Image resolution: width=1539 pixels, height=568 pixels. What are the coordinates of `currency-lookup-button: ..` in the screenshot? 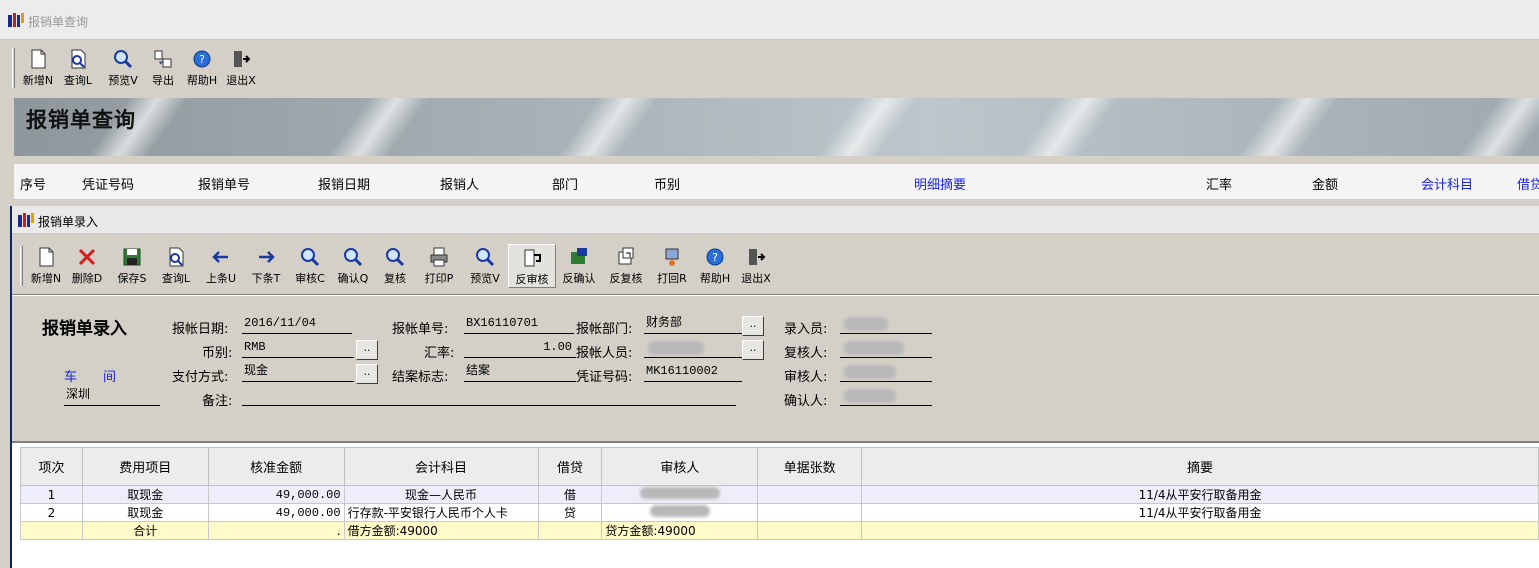 It's located at (367, 350).